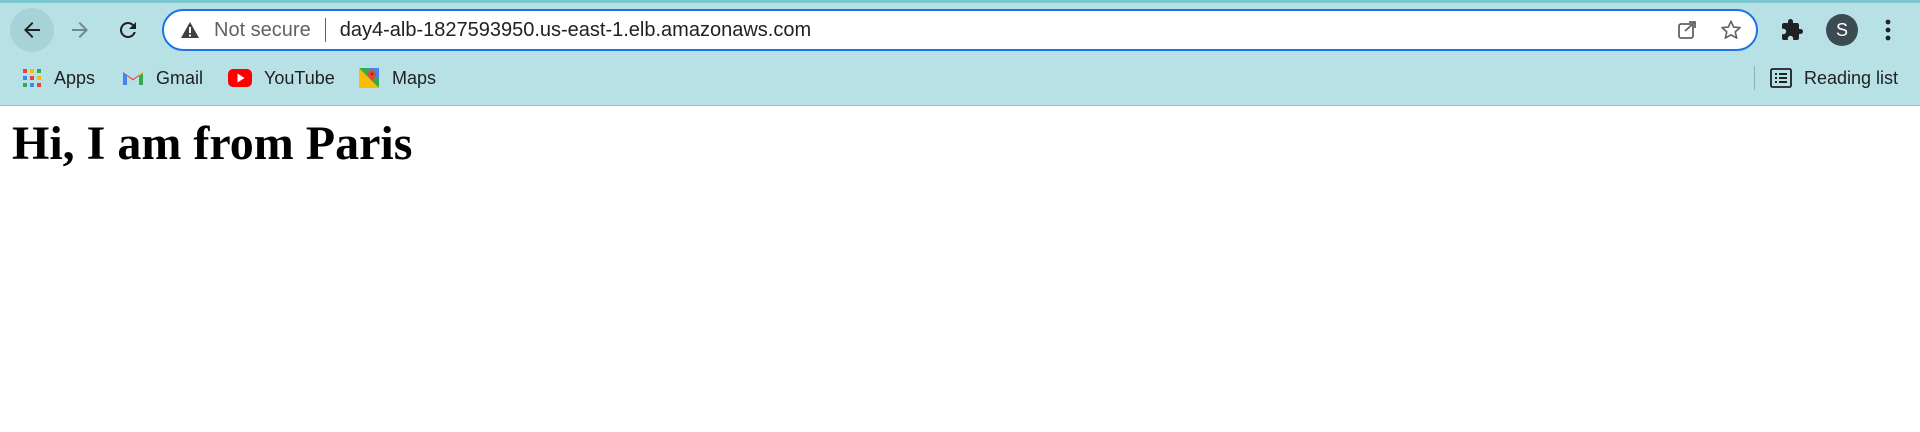 The width and height of the screenshot is (1920, 432). Describe the element at coordinates (369, 78) in the screenshot. I see `maps-icon` at that location.